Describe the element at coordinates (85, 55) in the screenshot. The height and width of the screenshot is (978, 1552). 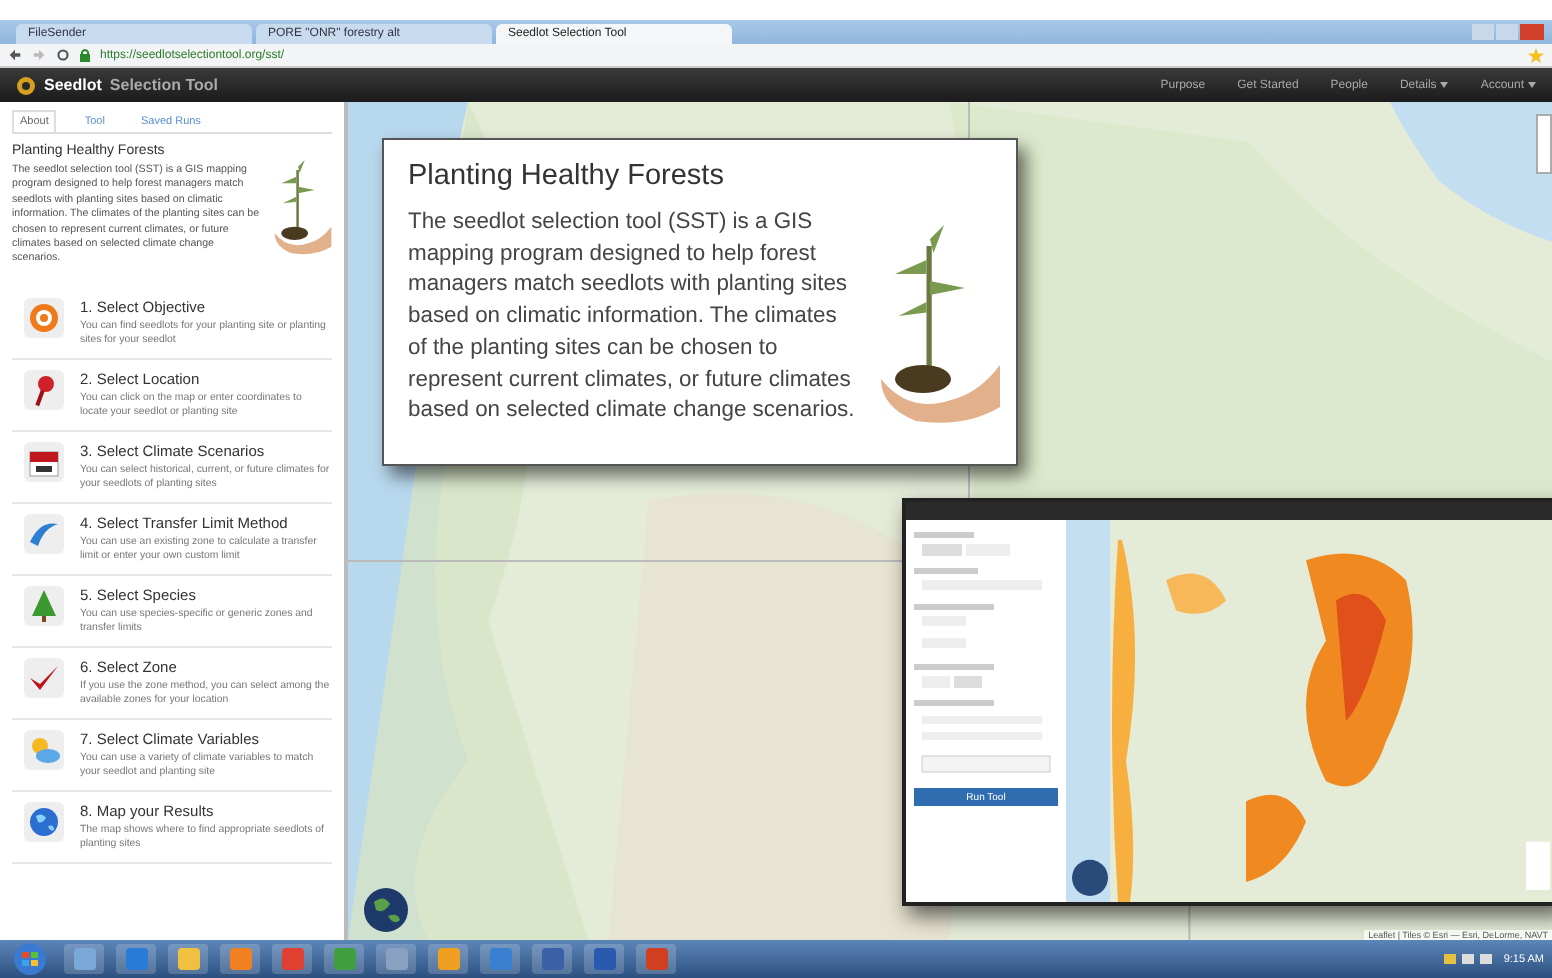
I see `lock-icon` at that location.